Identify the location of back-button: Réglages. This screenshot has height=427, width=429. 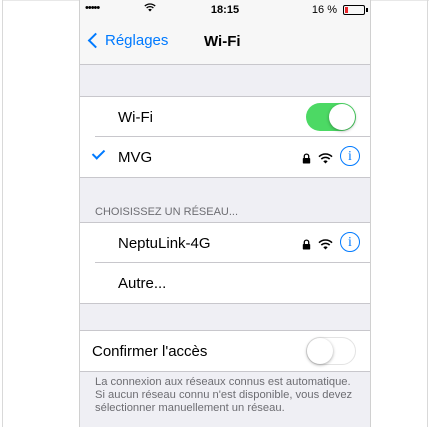
(127, 40).